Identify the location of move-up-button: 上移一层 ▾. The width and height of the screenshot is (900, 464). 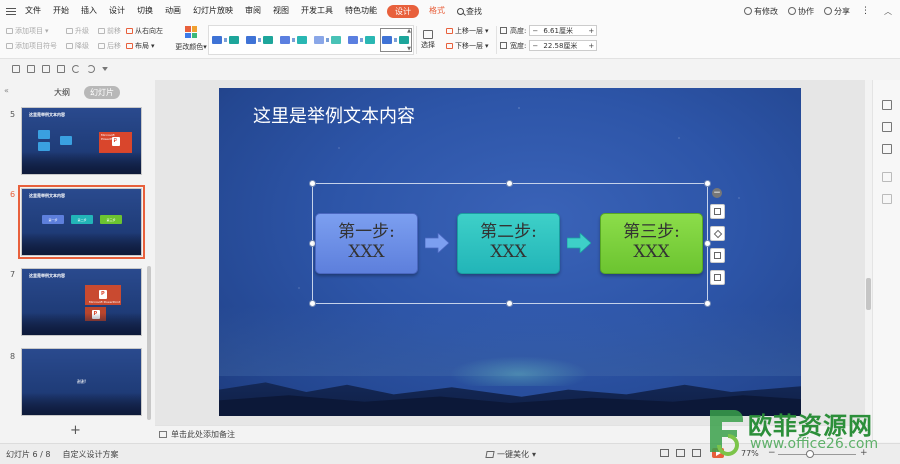
(467, 31).